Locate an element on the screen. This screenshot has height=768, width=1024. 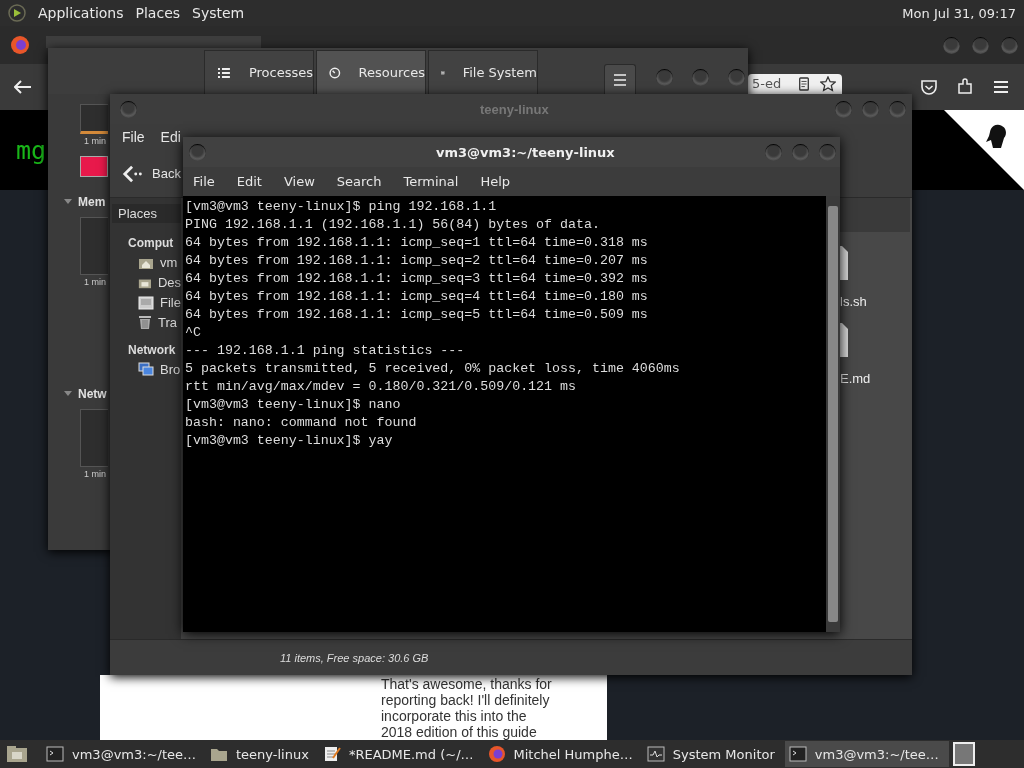
terminal-line: 64 bytes from 192.168.1.1: icmp_seq=2 ttl=64 time=0.207 ms is located at coordinates (416, 261).